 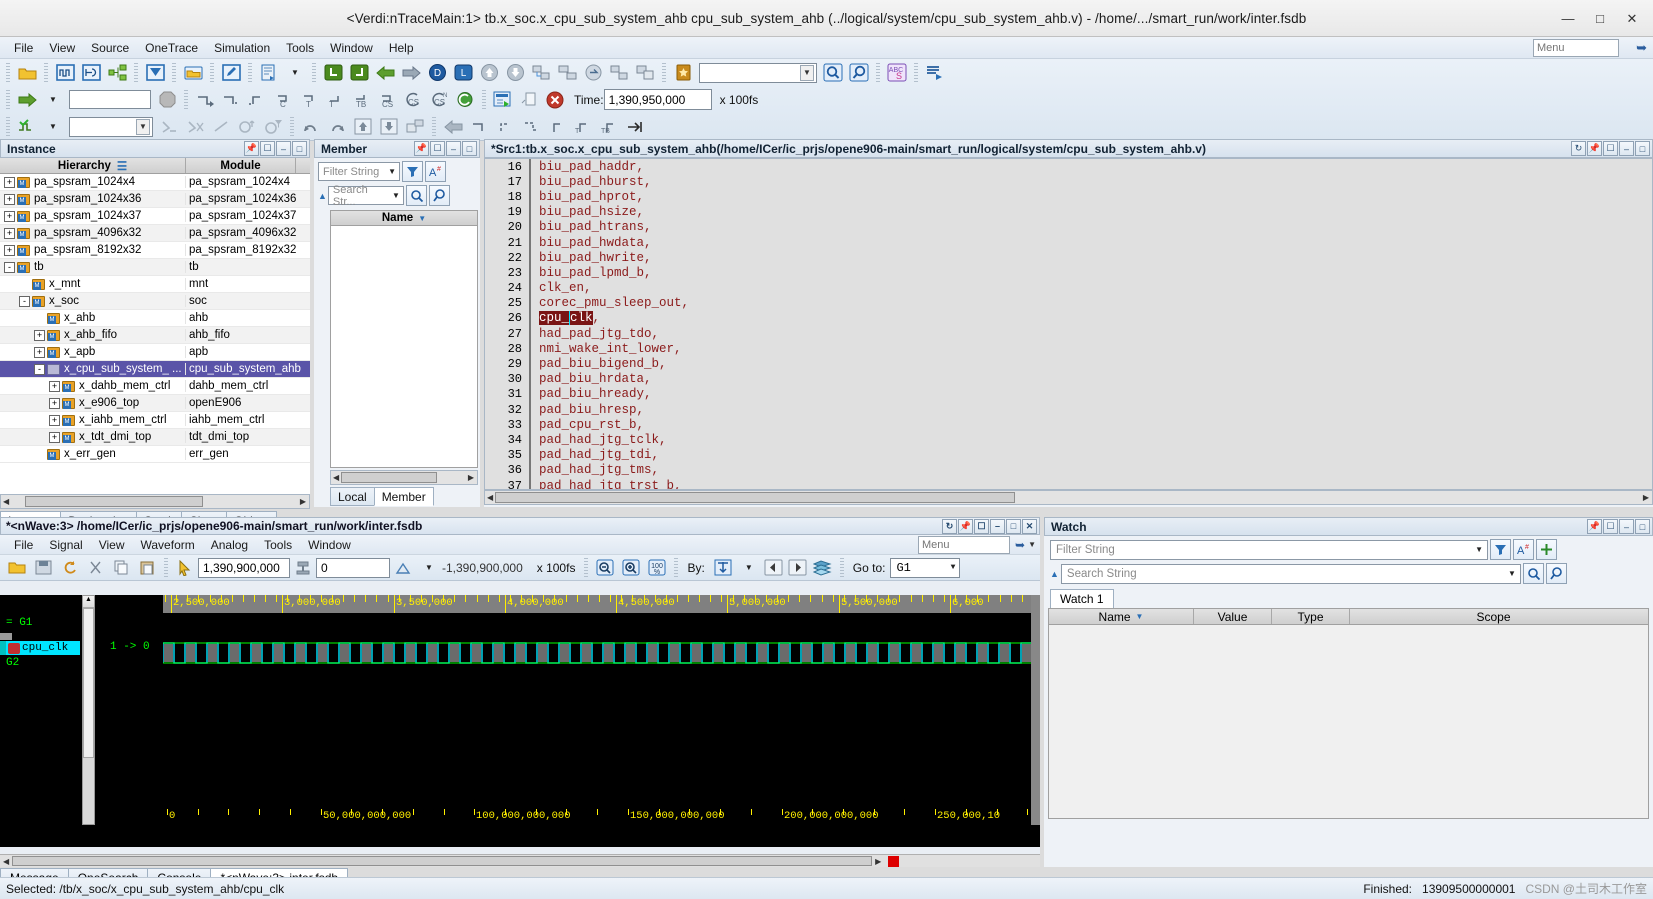 I want to click on table-row: + x_iahb_mem_ctrl iahb_mem_ctrl, so click(x=155, y=420).